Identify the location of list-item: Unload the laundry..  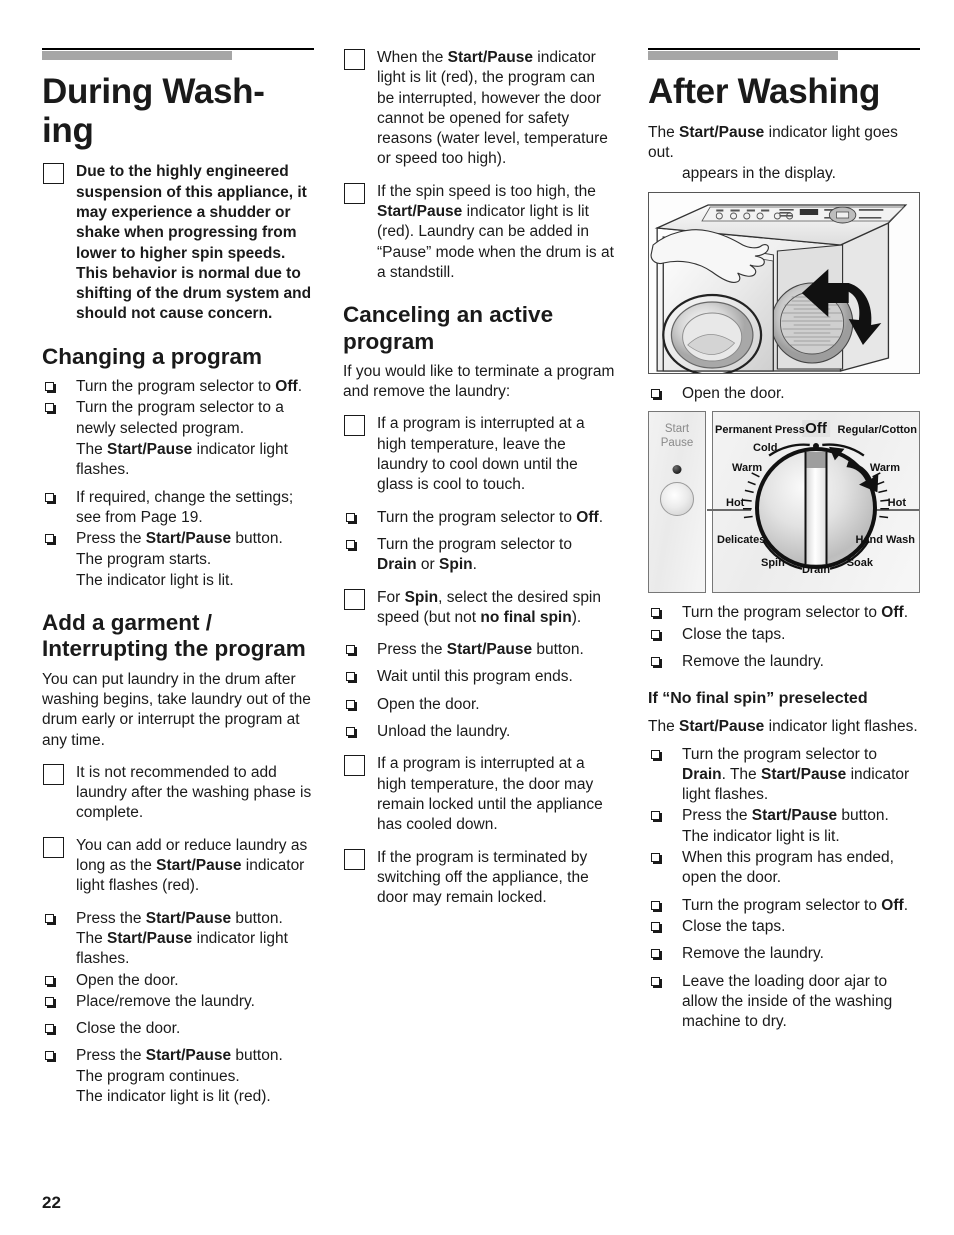
(479, 732).